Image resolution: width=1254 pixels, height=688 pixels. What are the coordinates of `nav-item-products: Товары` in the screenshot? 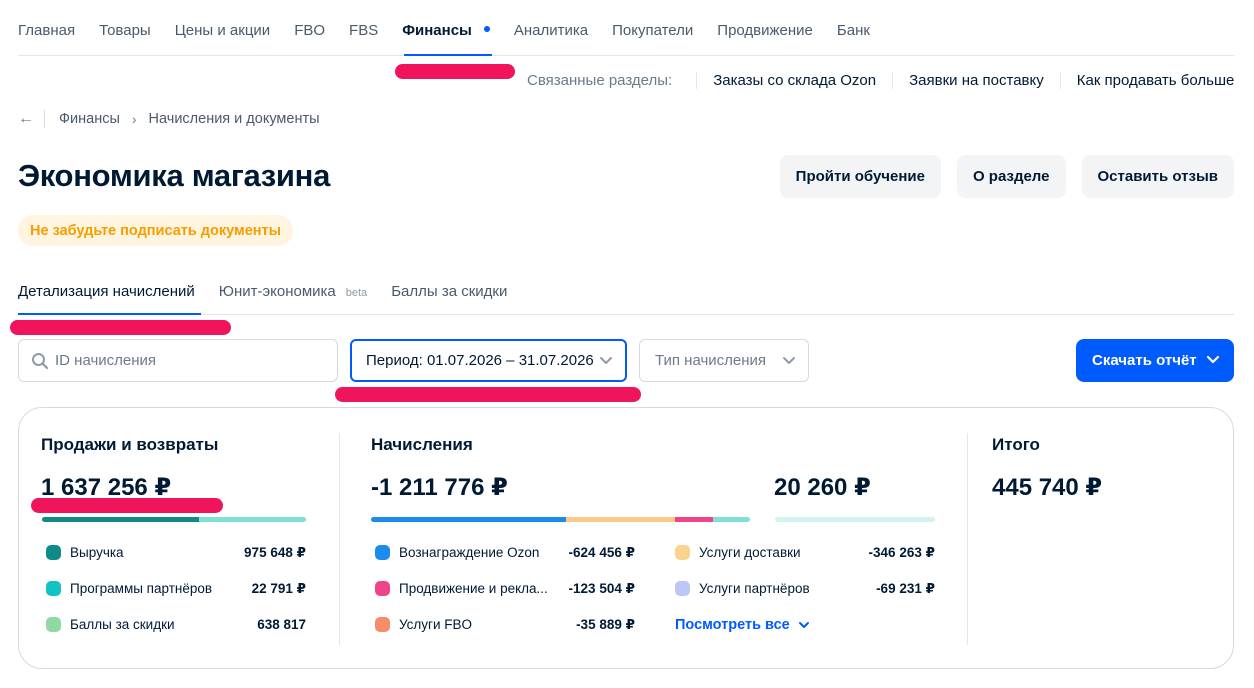 It's located at (125, 34).